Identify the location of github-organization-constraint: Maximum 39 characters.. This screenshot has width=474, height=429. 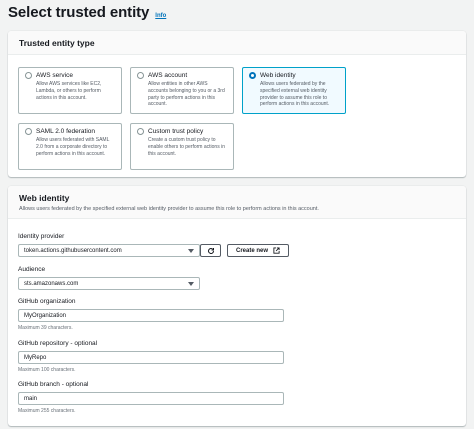
(45, 328).